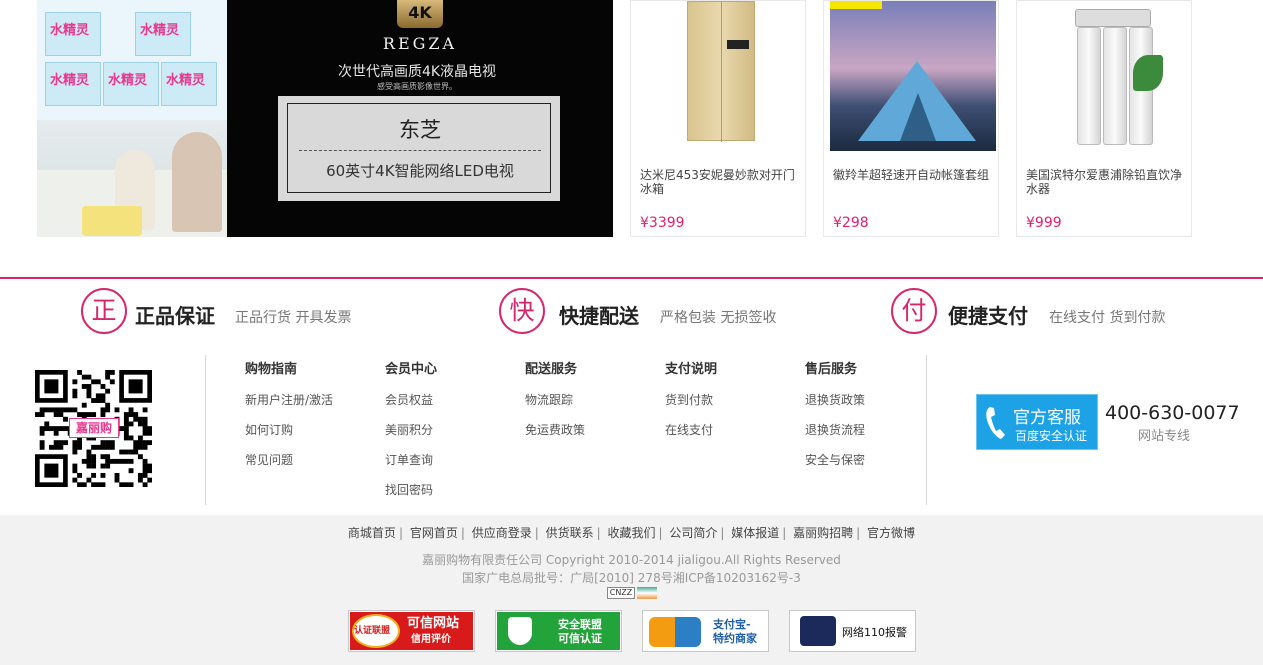 This screenshot has width=1263, height=665. I want to click on footer-link: 如何订购, so click(310, 435).